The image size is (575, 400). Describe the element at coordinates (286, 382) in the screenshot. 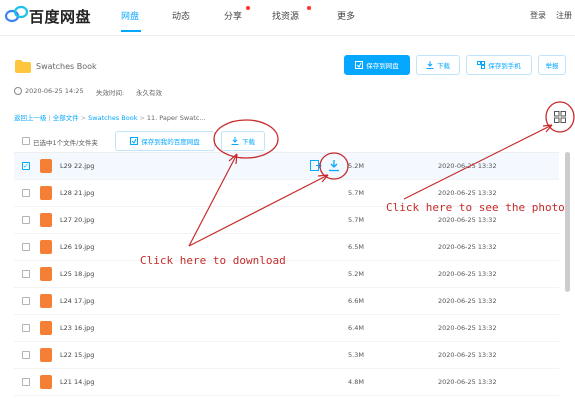

I see `table-row: L21 14.jpg 4.8M 2020-06-25 13:32` at that location.